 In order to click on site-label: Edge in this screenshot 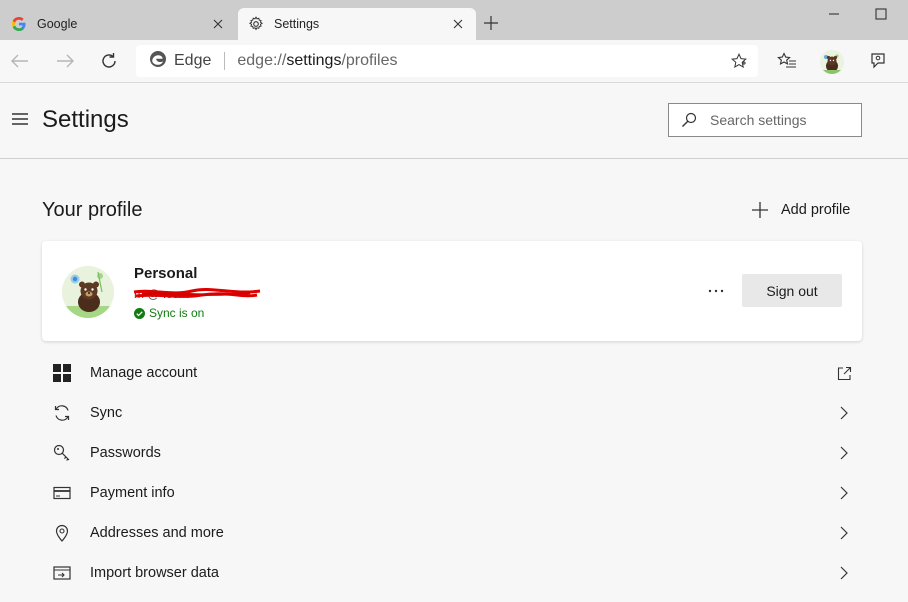, I will do `click(193, 60)`.